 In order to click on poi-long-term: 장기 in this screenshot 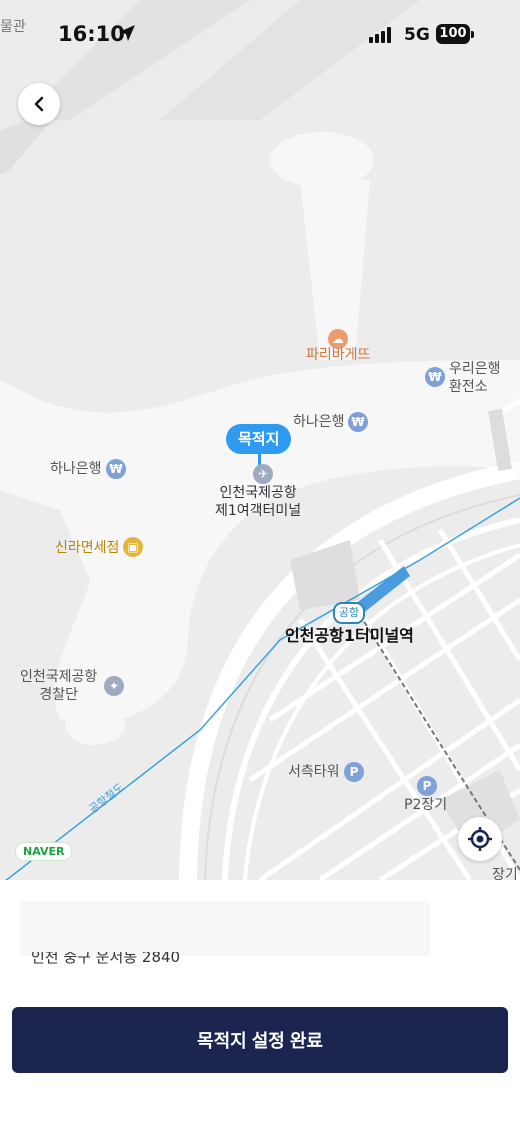, I will do `click(505, 873)`.